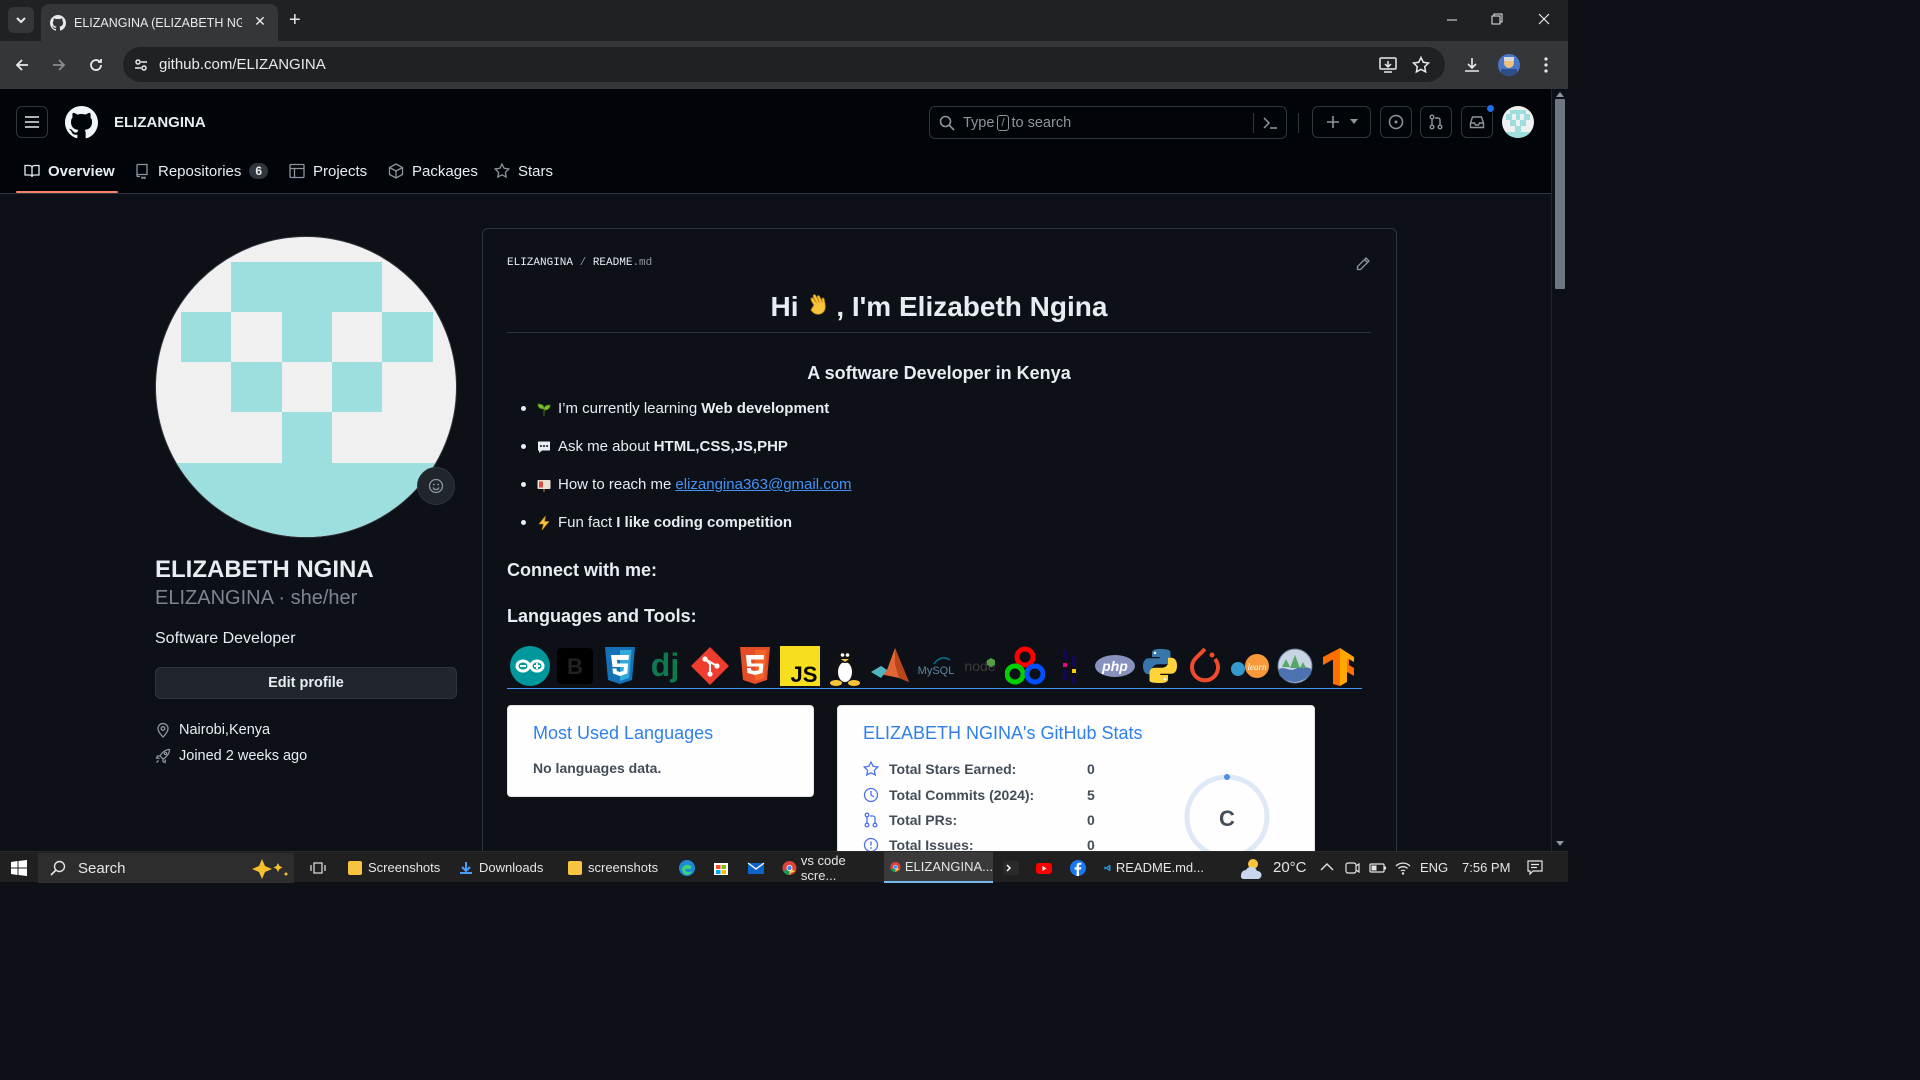 The width and height of the screenshot is (1920, 1080). I want to click on facebook-icon, so click(1078, 867).